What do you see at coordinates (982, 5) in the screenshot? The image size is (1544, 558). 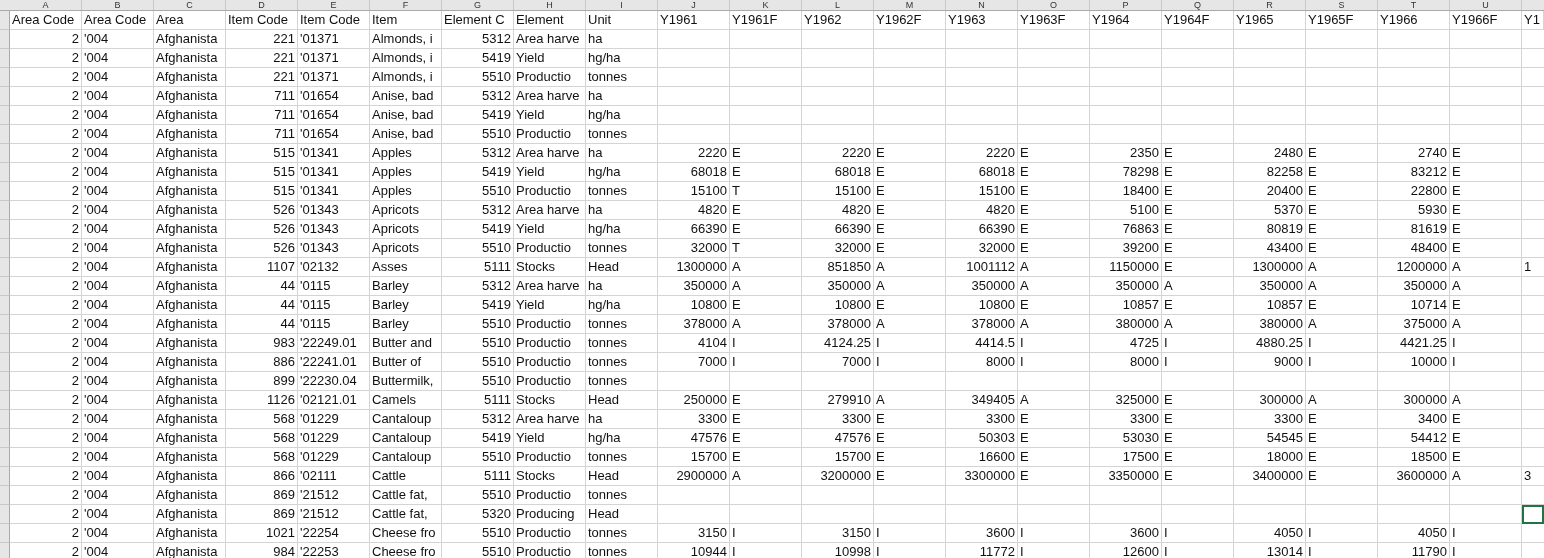 I see `column-letter: N` at bounding box center [982, 5].